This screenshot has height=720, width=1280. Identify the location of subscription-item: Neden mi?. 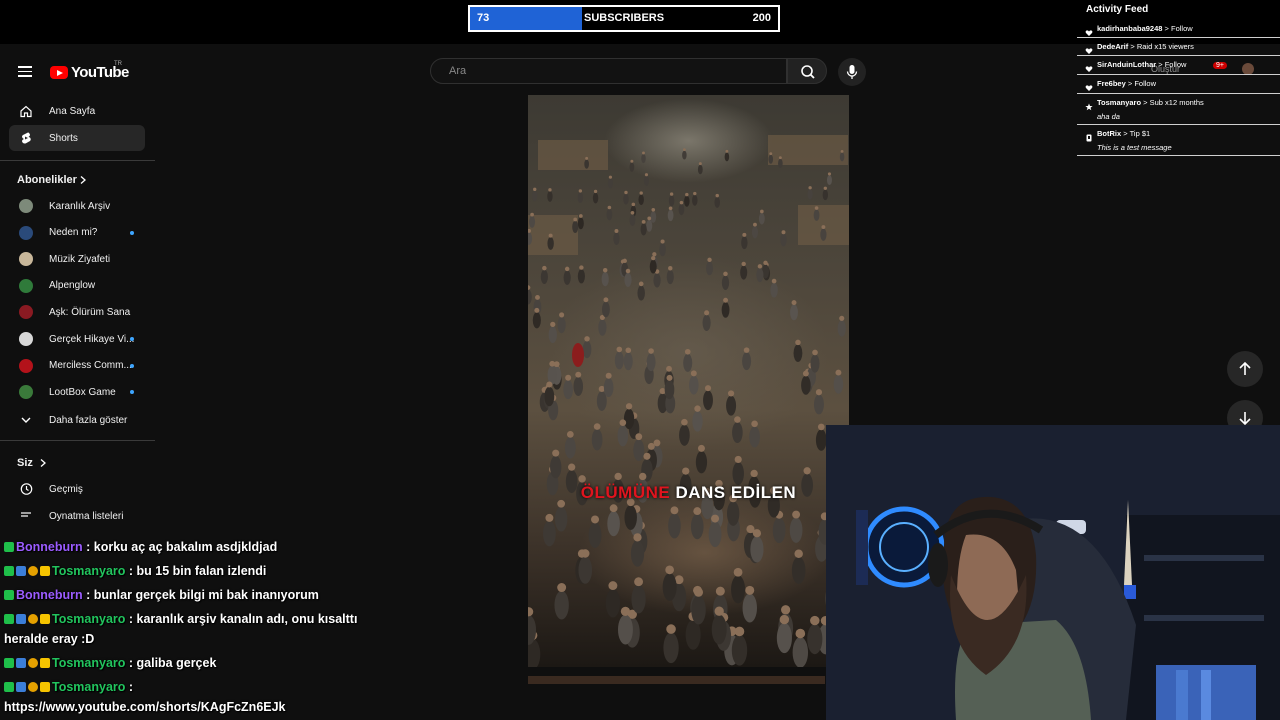
(77, 233).